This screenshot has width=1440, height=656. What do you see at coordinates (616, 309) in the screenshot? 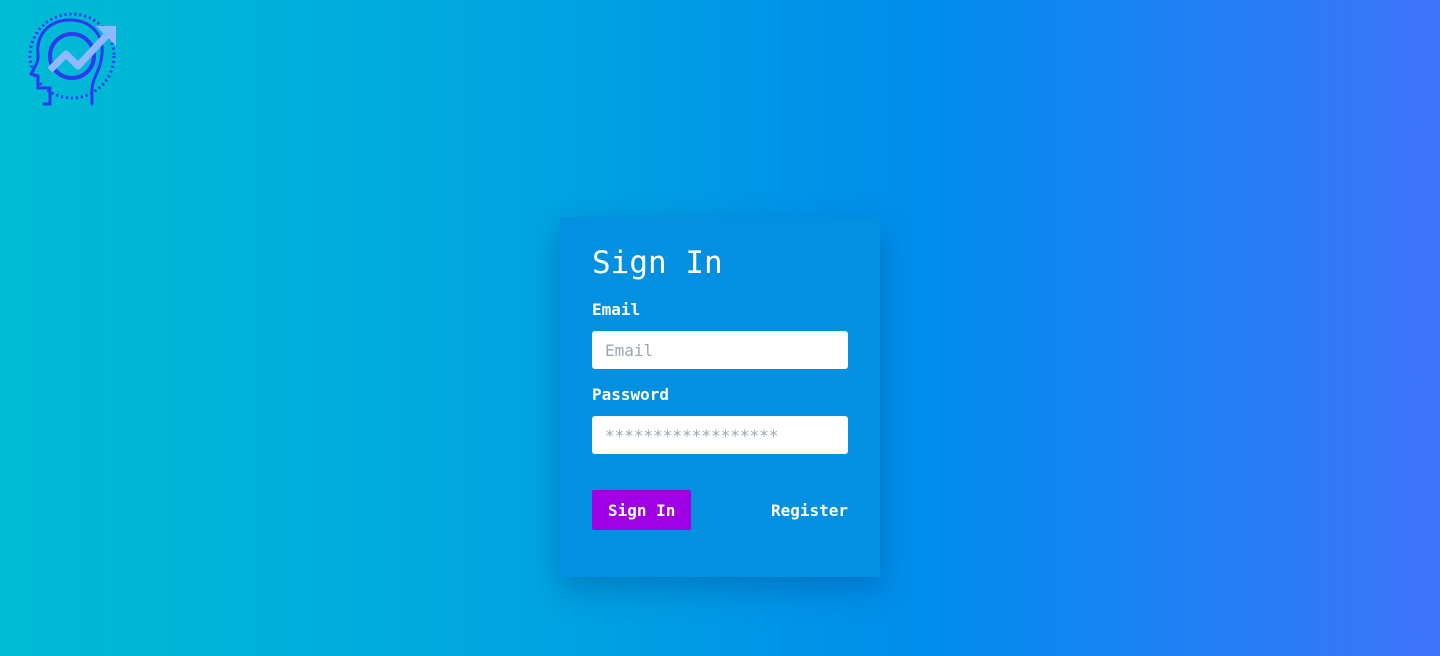
I see `email-label: Email` at bounding box center [616, 309].